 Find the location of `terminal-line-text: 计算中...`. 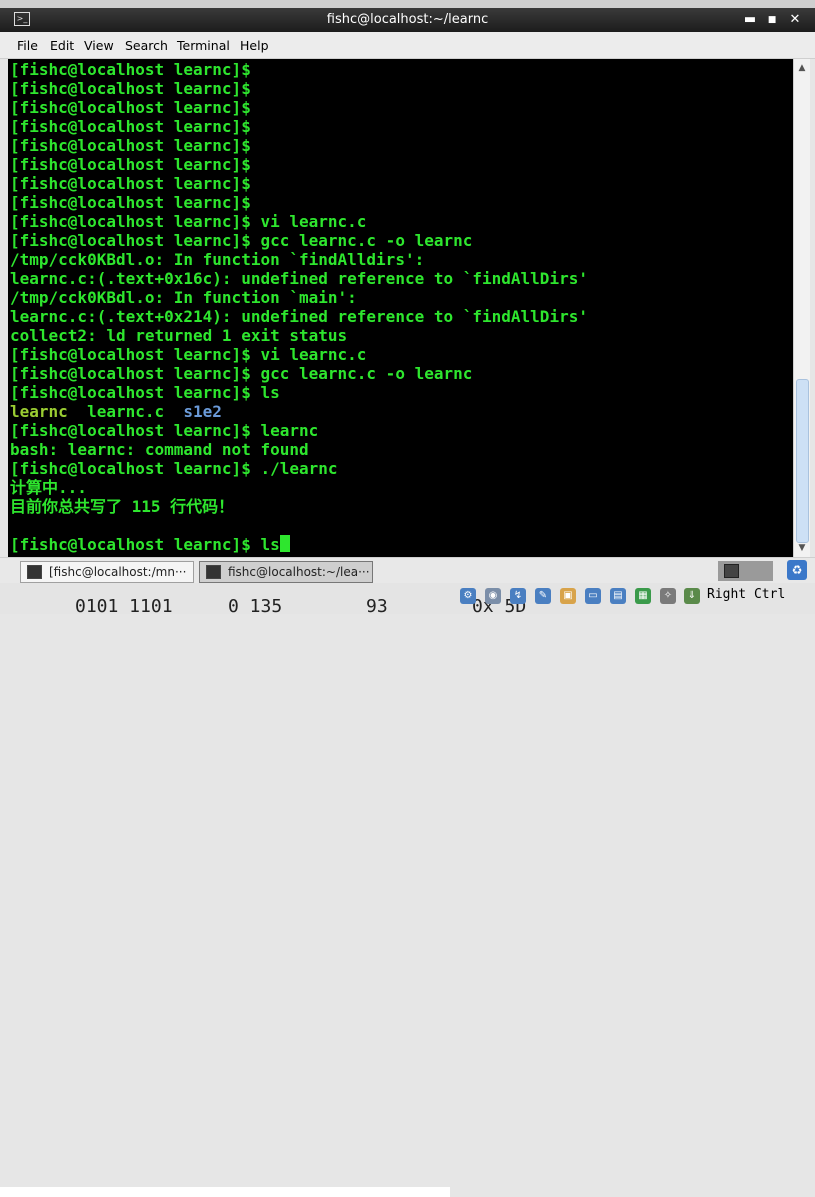

terminal-line-text: 计算中... is located at coordinates (48, 487).